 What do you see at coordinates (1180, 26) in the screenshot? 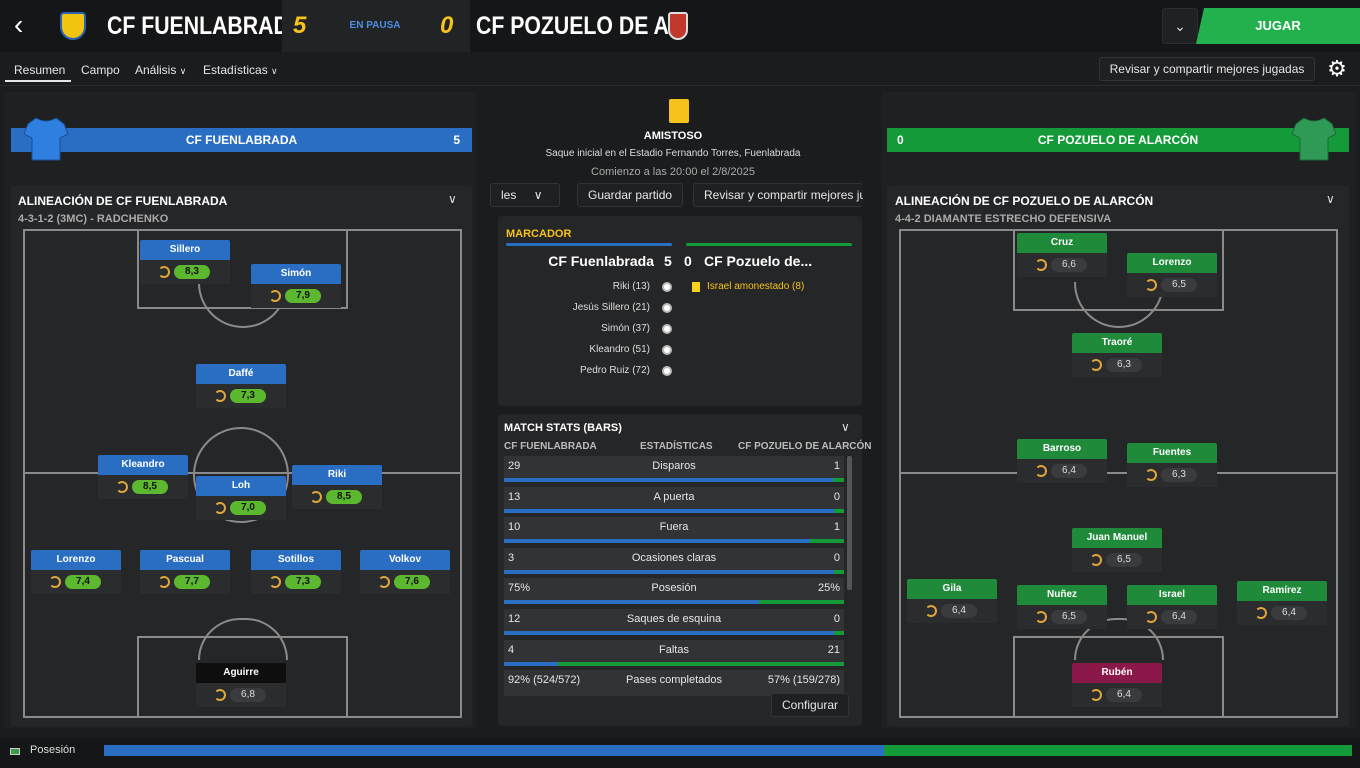
I see `chevron-down-icon: ⌄` at bounding box center [1180, 26].